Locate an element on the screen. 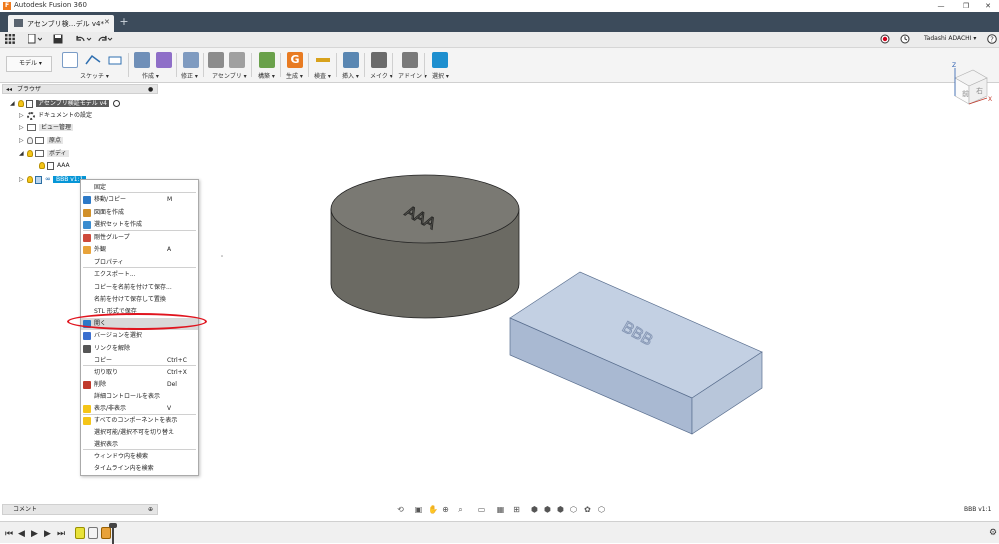  comments-label: コメント is located at coordinates (25, 509).